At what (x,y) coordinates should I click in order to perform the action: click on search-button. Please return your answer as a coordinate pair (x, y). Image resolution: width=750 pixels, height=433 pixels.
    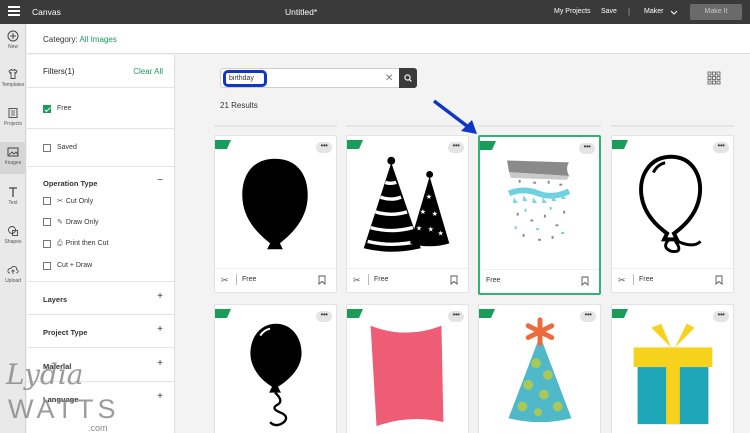
    Looking at the image, I should click on (408, 78).